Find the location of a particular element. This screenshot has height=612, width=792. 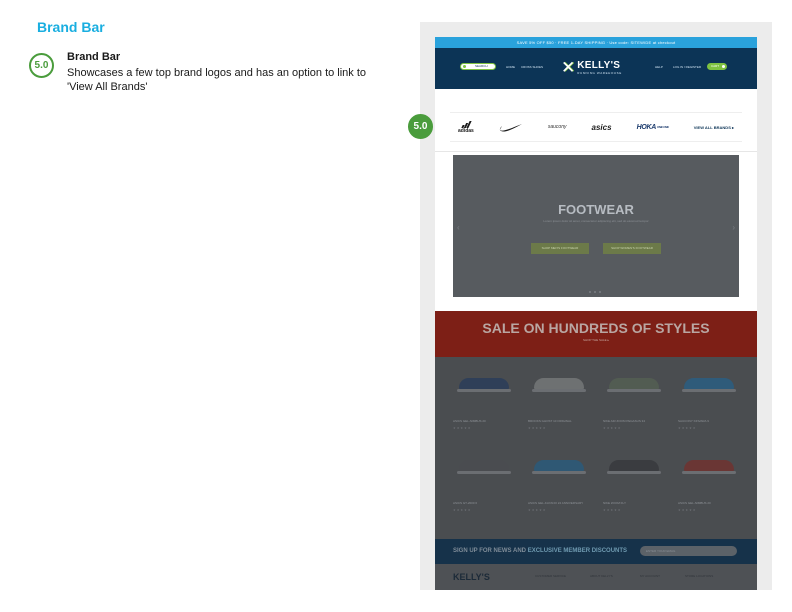

brand-logo-adidas: adidas is located at coordinates (466, 127).